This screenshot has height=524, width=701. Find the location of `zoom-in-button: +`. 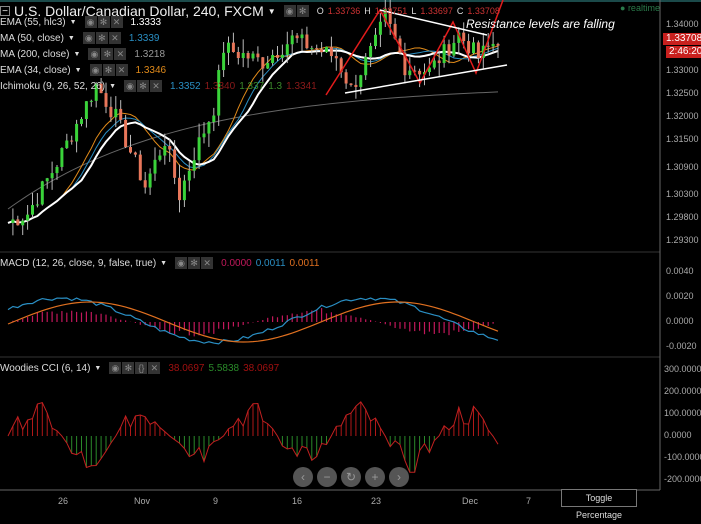

zoom-in-button: + is located at coordinates (375, 477).